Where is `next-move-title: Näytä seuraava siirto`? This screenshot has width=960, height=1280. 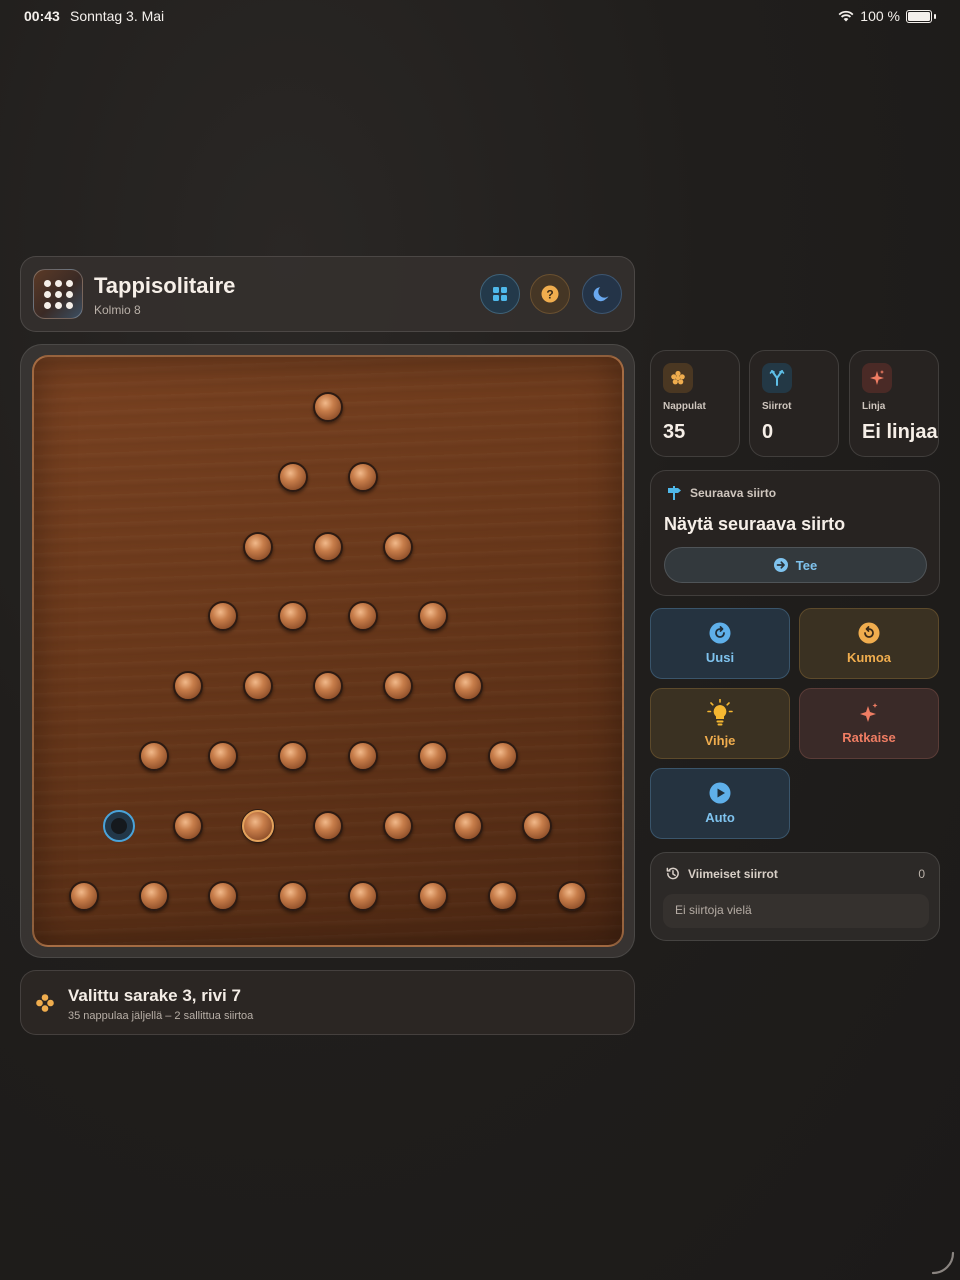 next-move-title: Näytä seuraava siirto is located at coordinates (755, 524).